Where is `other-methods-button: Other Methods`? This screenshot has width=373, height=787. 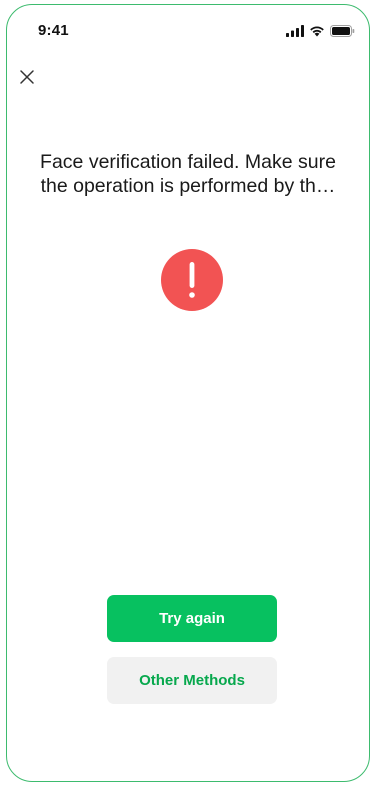
other-methods-button: Other Methods is located at coordinates (192, 680).